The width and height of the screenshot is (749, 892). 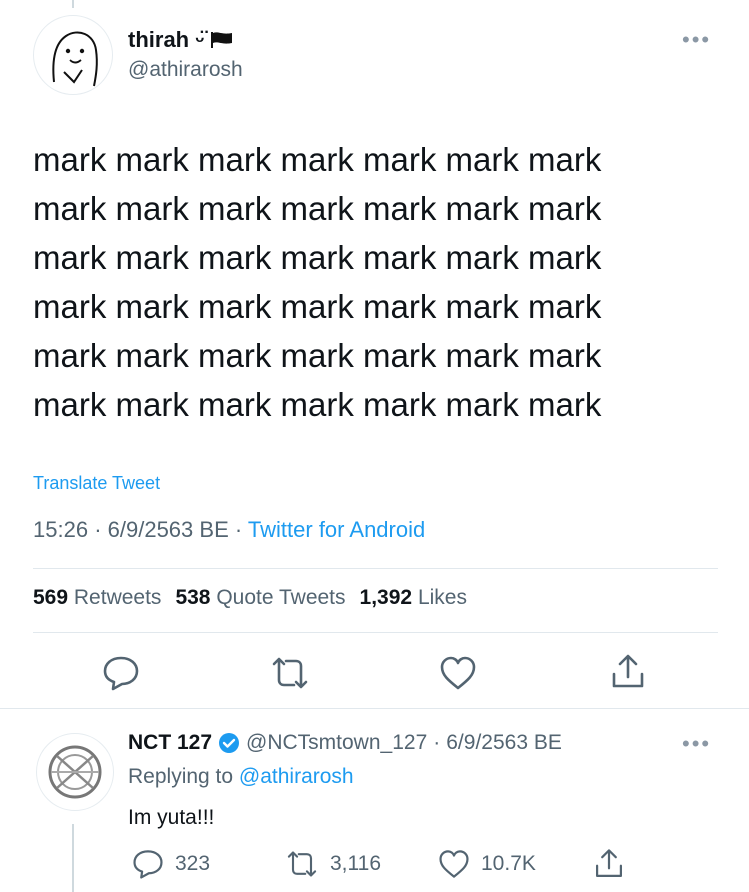 What do you see at coordinates (229, 743) in the screenshot?
I see `verified-badge-icon` at bounding box center [229, 743].